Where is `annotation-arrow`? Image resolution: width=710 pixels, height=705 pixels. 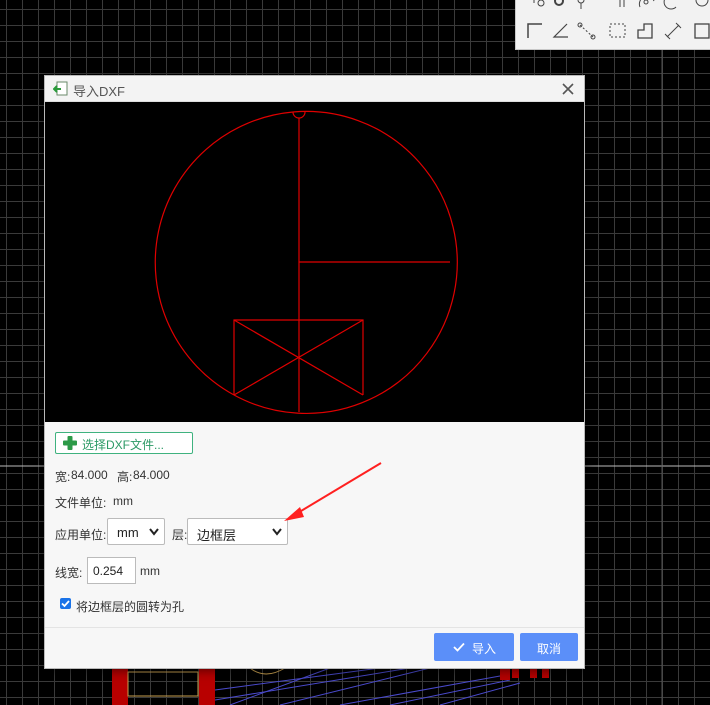
annotation-arrow is located at coordinates (333, 491).